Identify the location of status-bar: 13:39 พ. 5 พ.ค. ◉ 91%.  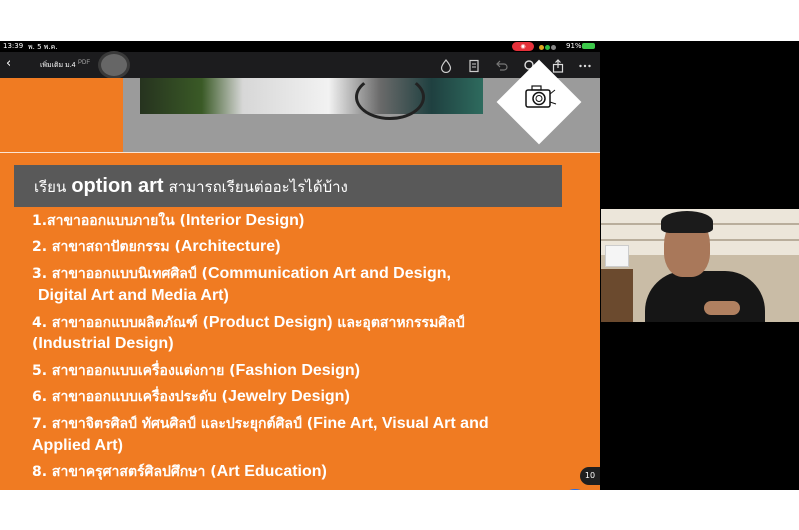
(300, 46).